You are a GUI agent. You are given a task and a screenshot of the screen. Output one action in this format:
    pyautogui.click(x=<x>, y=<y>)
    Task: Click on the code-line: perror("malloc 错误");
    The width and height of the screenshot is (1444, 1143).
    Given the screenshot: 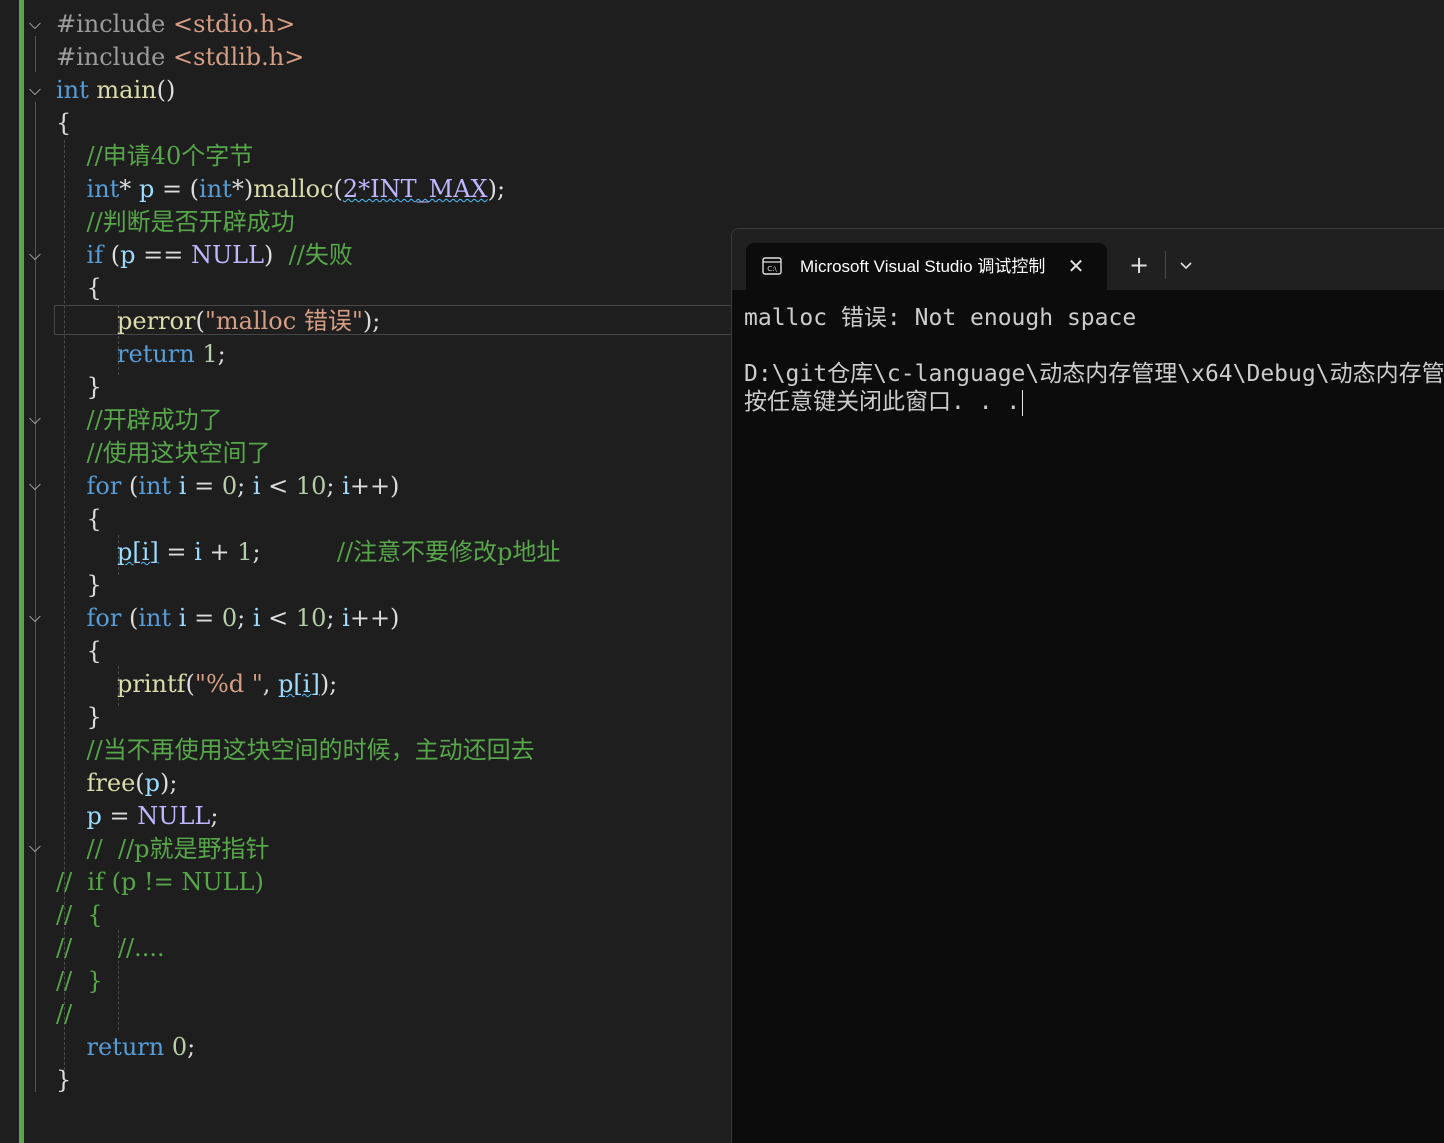 What is the action you would take?
    pyautogui.click(x=218, y=321)
    